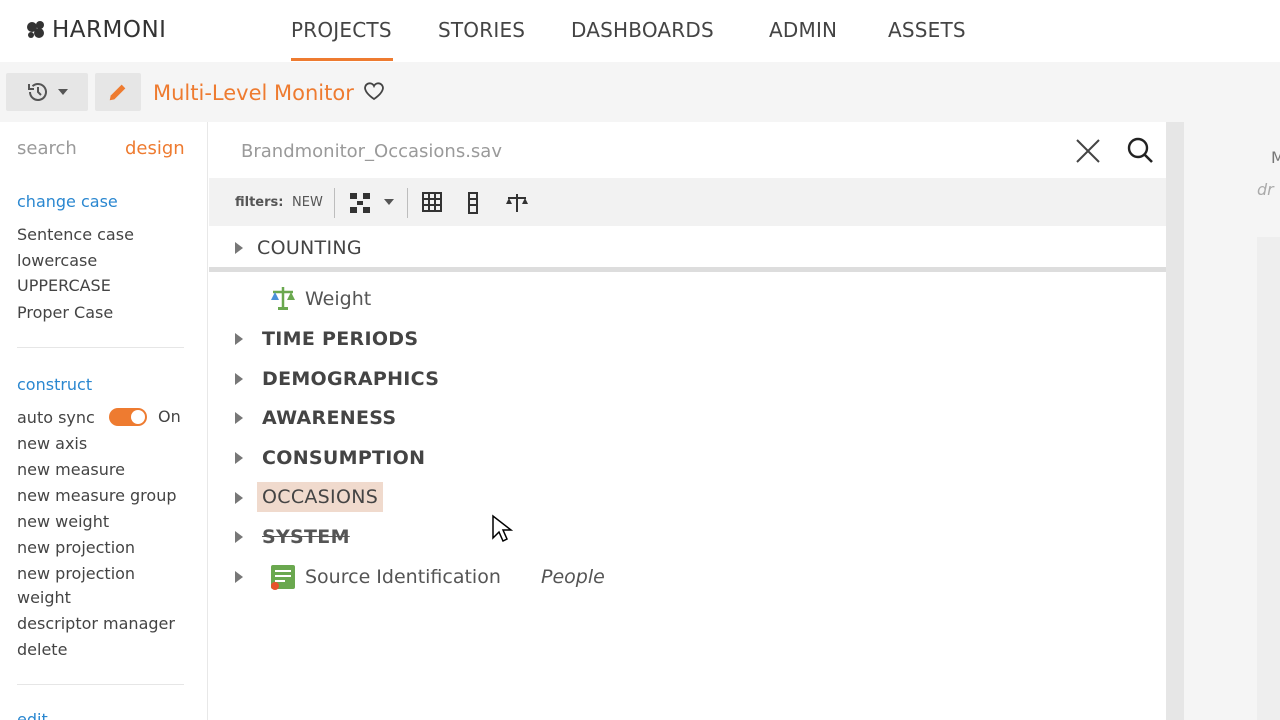 Image resolution: width=1280 pixels, height=720 pixels. What do you see at coordinates (97, 495) in the screenshot?
I see `new-measure-group-option: new measure group` at bounding box center [97, 495].